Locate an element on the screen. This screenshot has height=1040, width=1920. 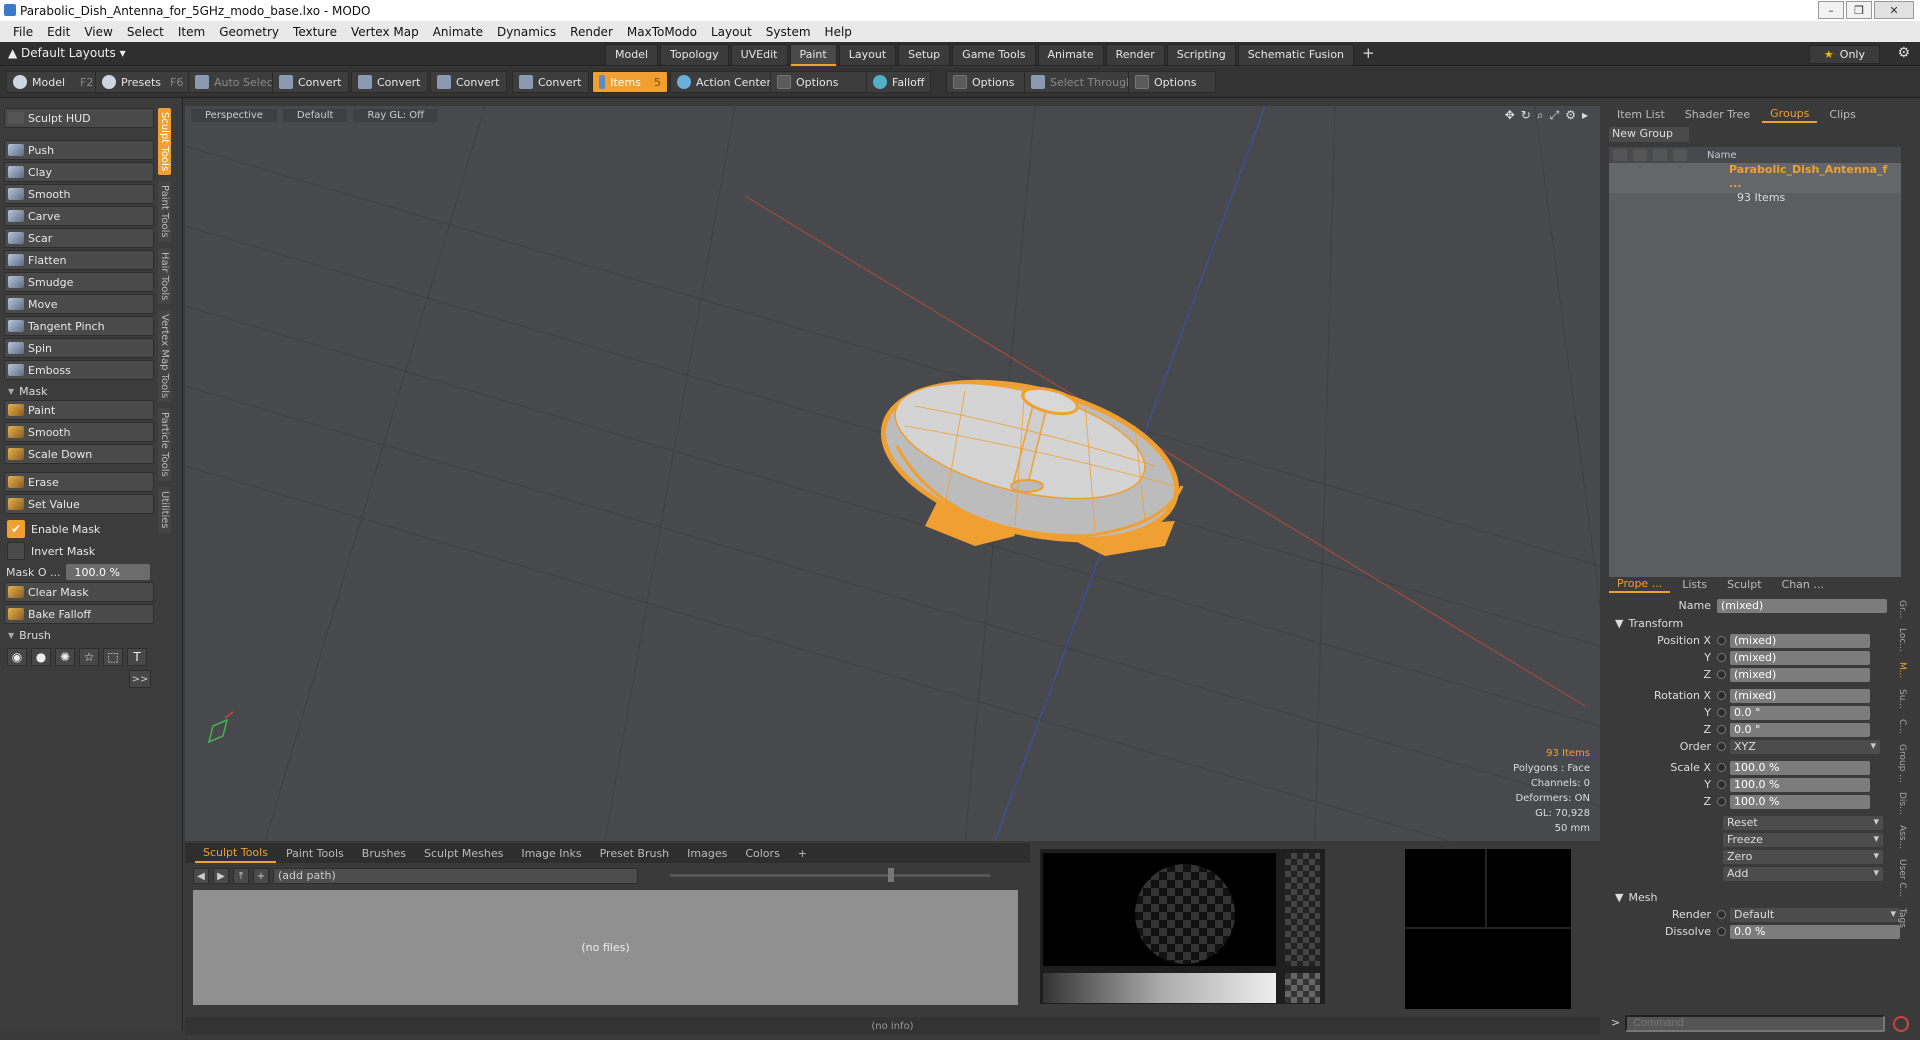
options-button-1: Options is located at coordinates (820, 82).